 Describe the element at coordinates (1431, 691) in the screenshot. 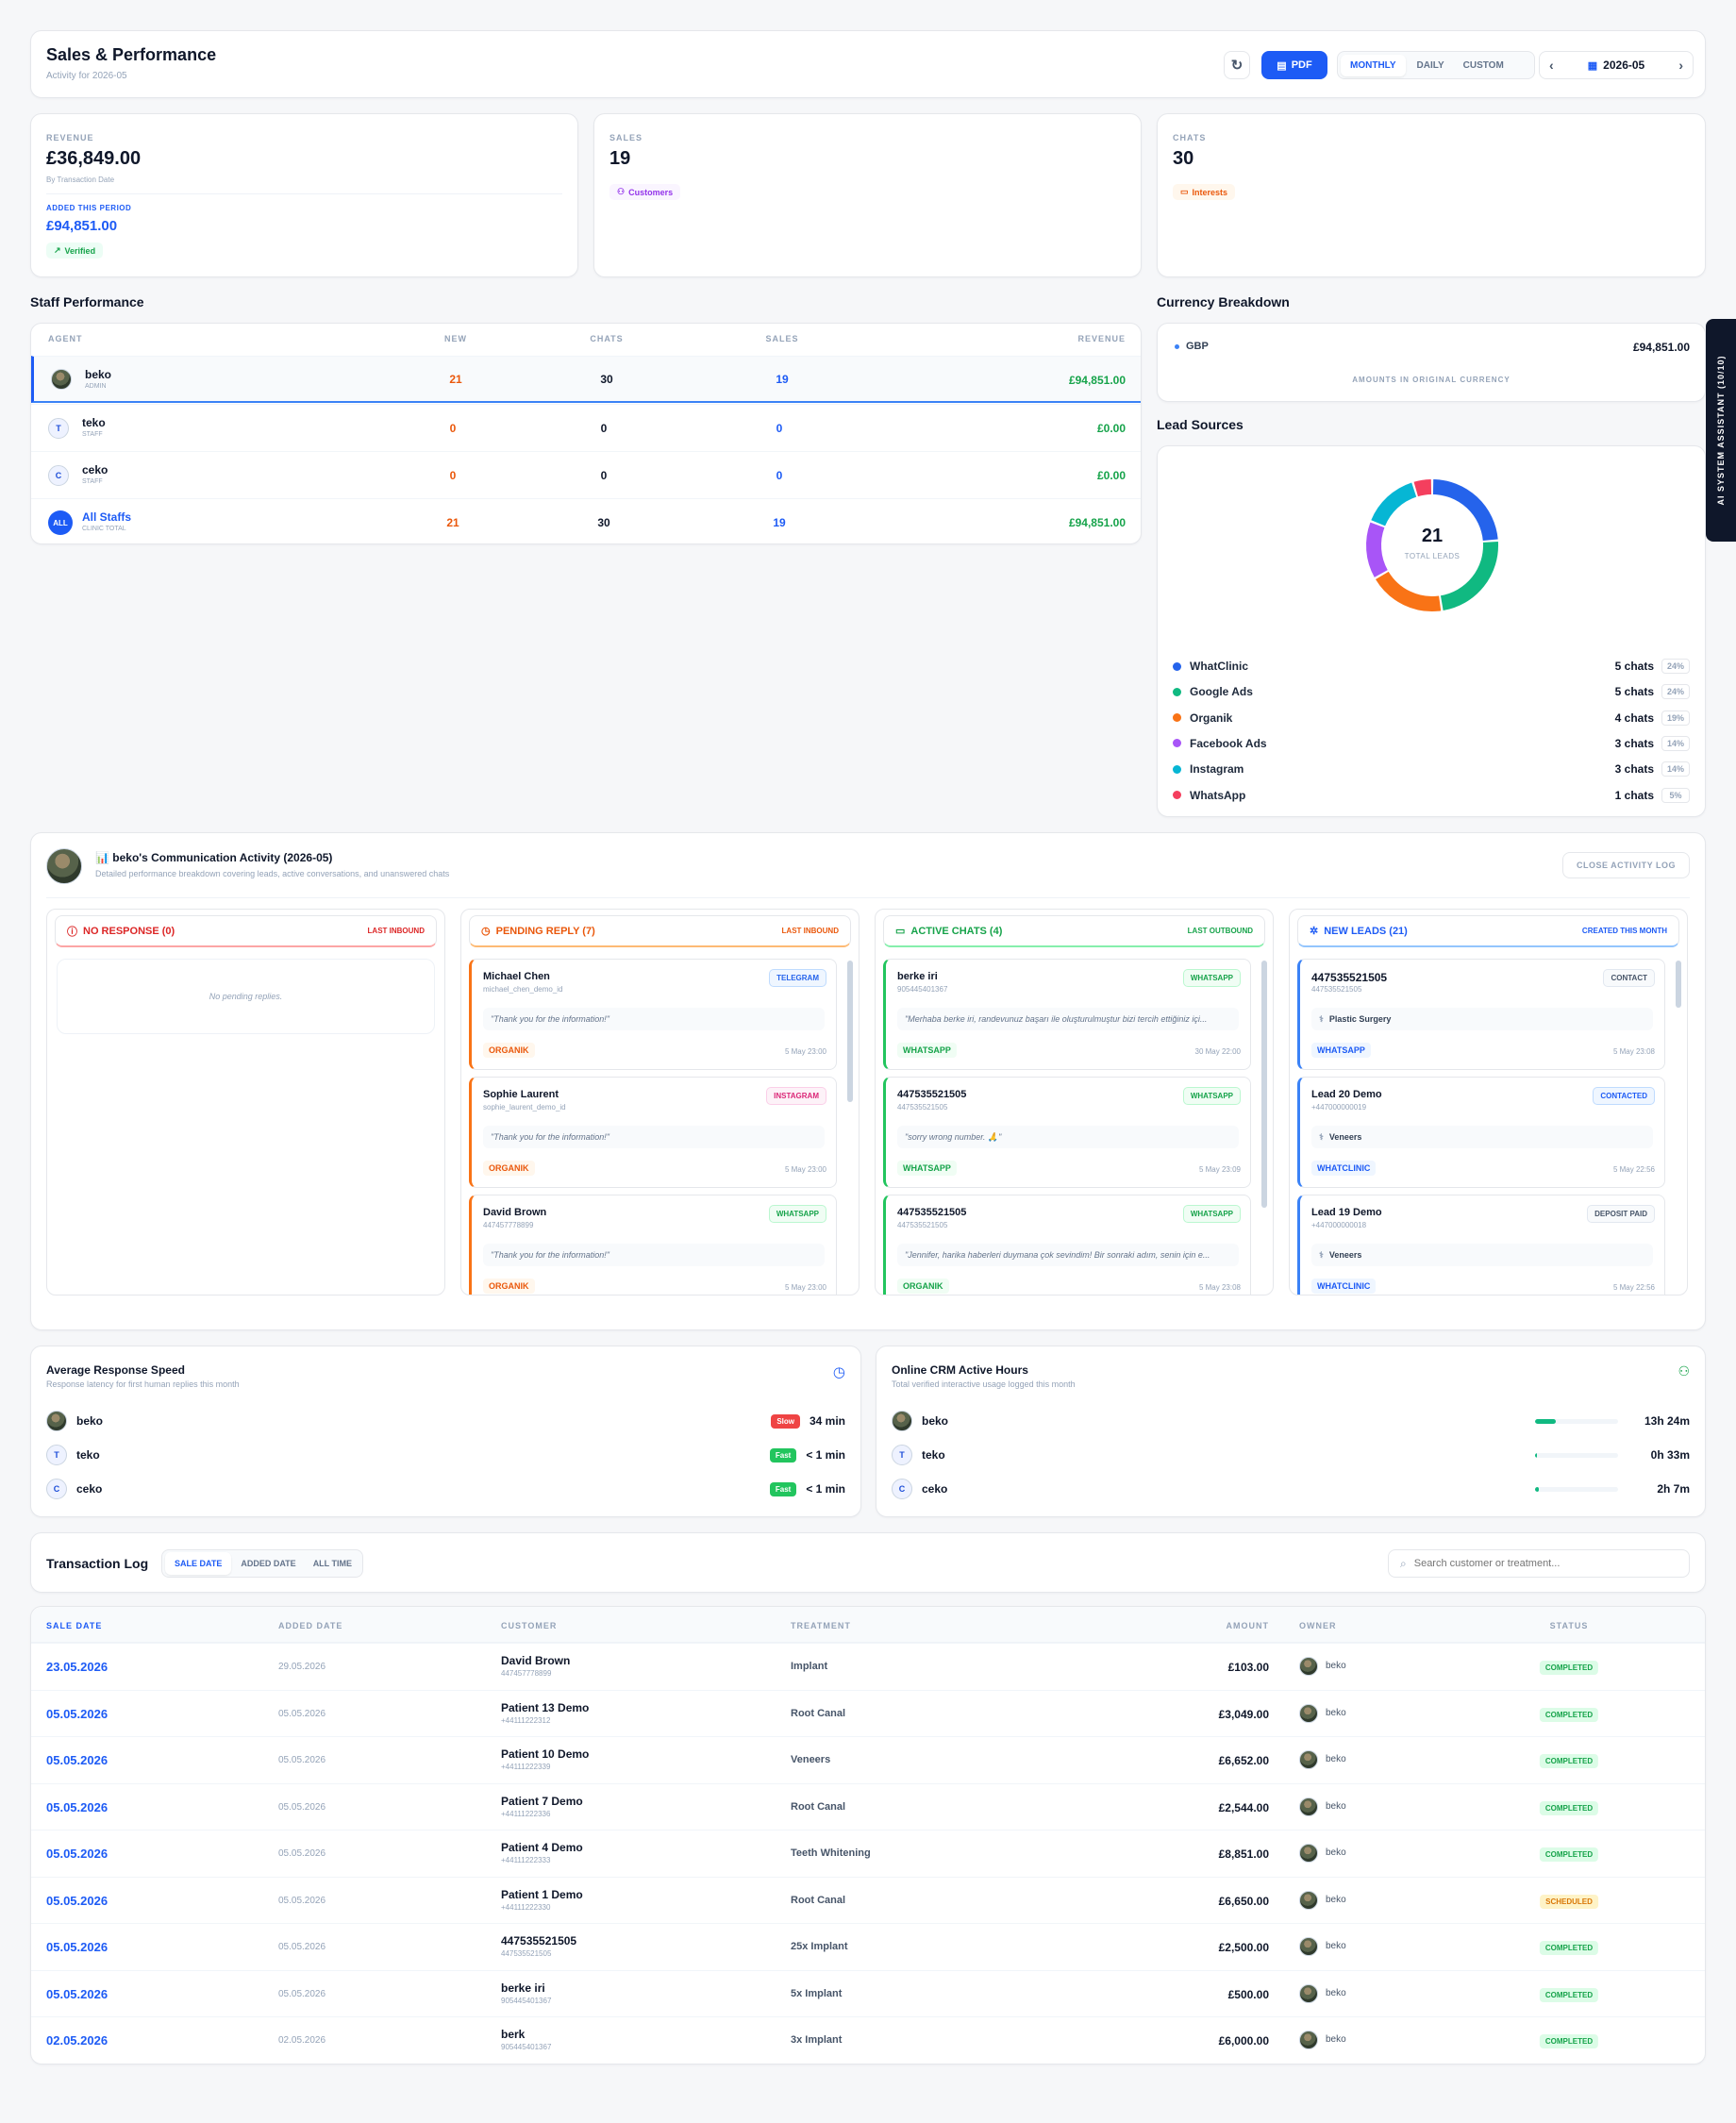

I see `legend-item: Google Ads 5 chats 24%` at that location.